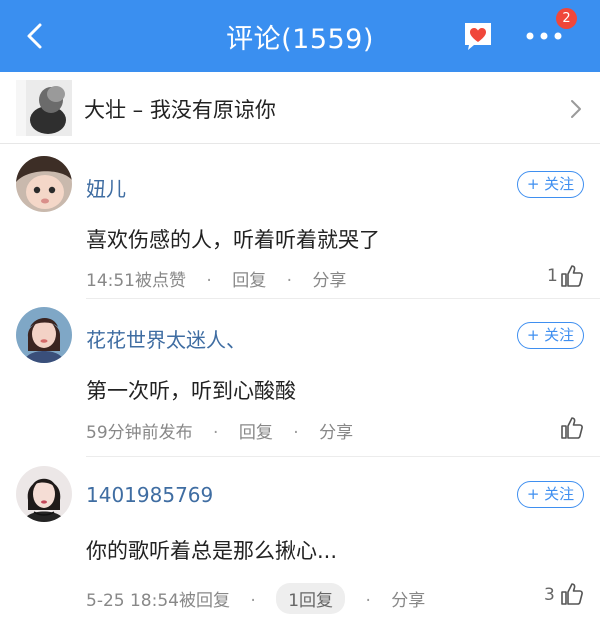  What do you see at coordinates (216, 278) in the screenshot?
I see `comment-meta: 14:51被点赞 · 回复 · 分享` at bounding box center [216, 278].